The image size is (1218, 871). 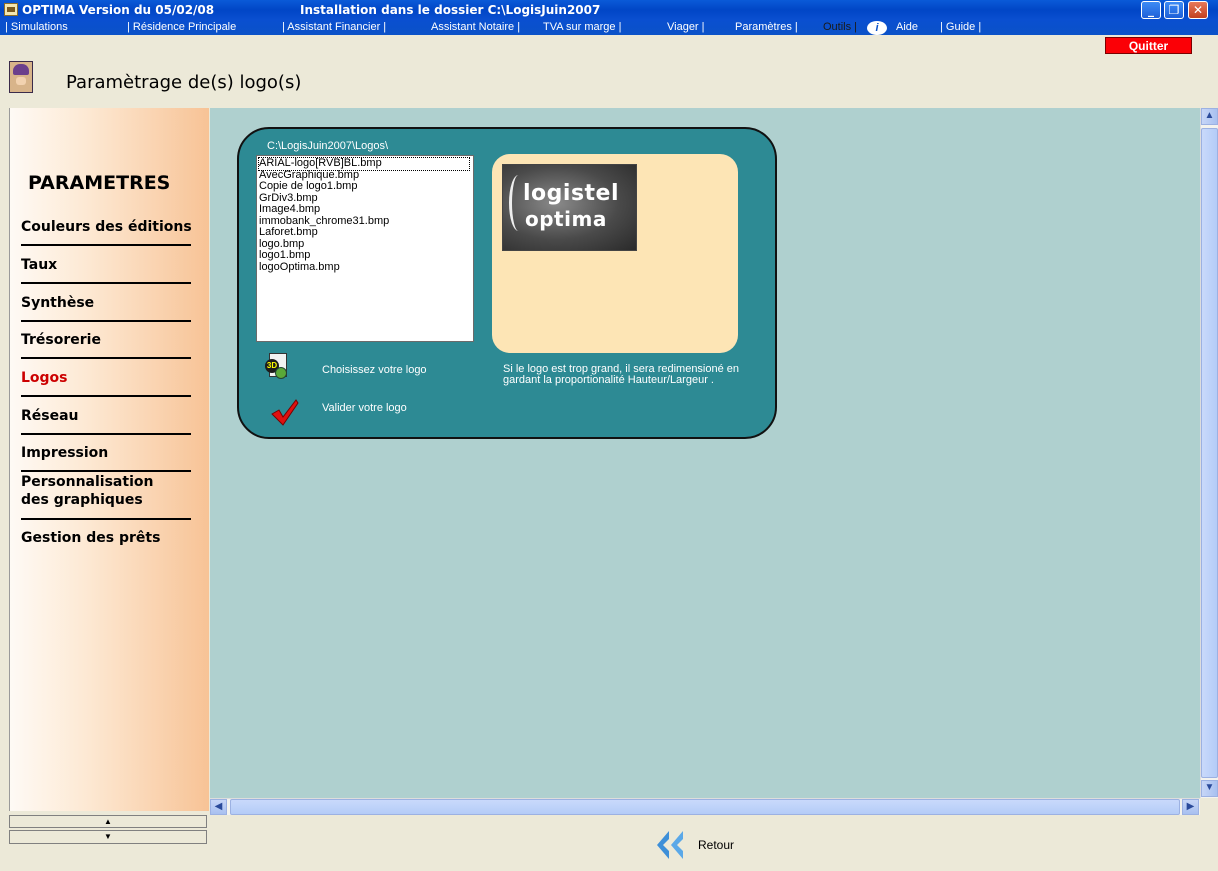 I want to click on vertical-scroll-thumb, so click(x=1209, y=453).